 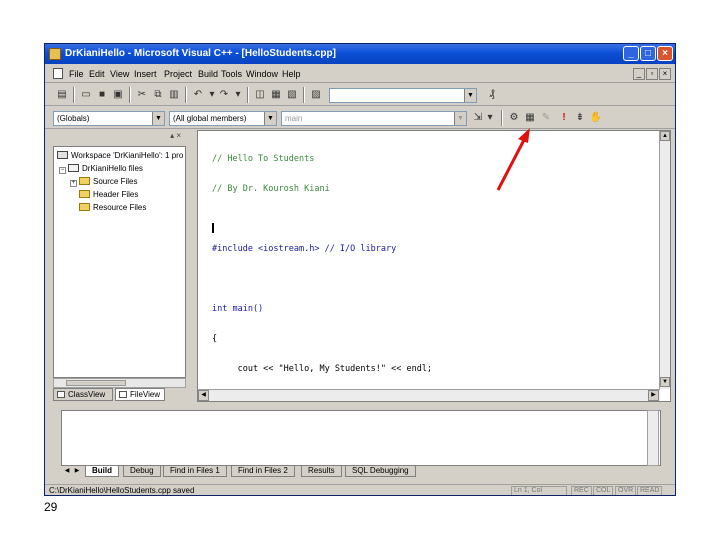 I want to click on status-message: C:\DrKianiHello\HelloStudents.cpp saved, so click(x=122, y=490).